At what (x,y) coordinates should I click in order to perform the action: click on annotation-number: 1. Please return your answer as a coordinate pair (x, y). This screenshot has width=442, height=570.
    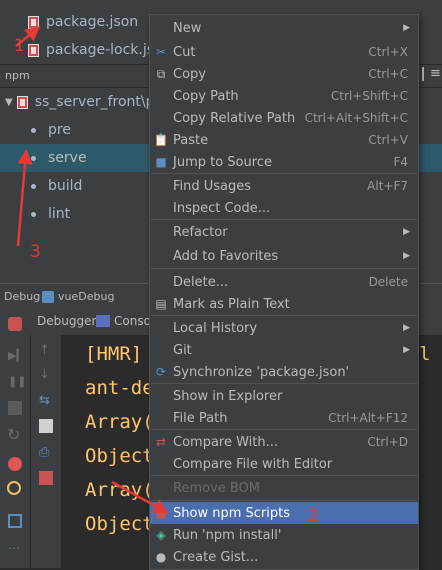
    Looking at the image, I should click on (19, 46).